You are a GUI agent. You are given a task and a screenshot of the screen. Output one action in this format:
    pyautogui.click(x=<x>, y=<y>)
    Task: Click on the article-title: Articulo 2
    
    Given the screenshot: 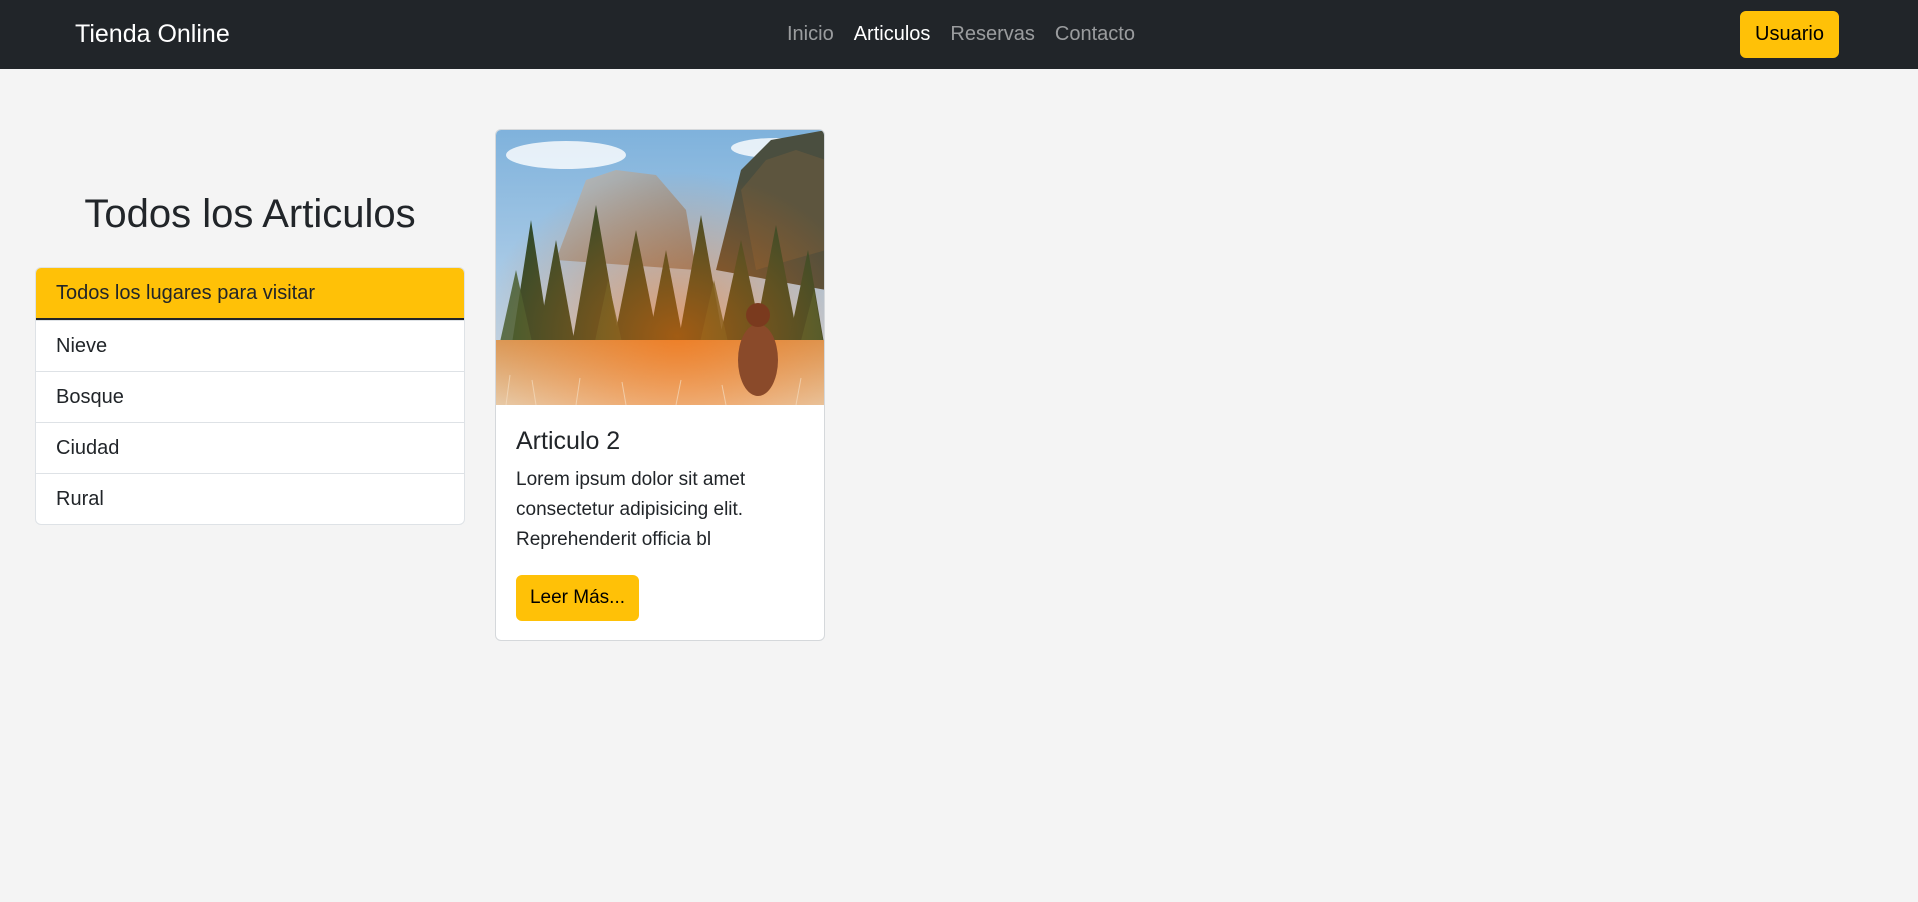 What is the action you would take?
    pyautogui.click(x=568, y=441)
    